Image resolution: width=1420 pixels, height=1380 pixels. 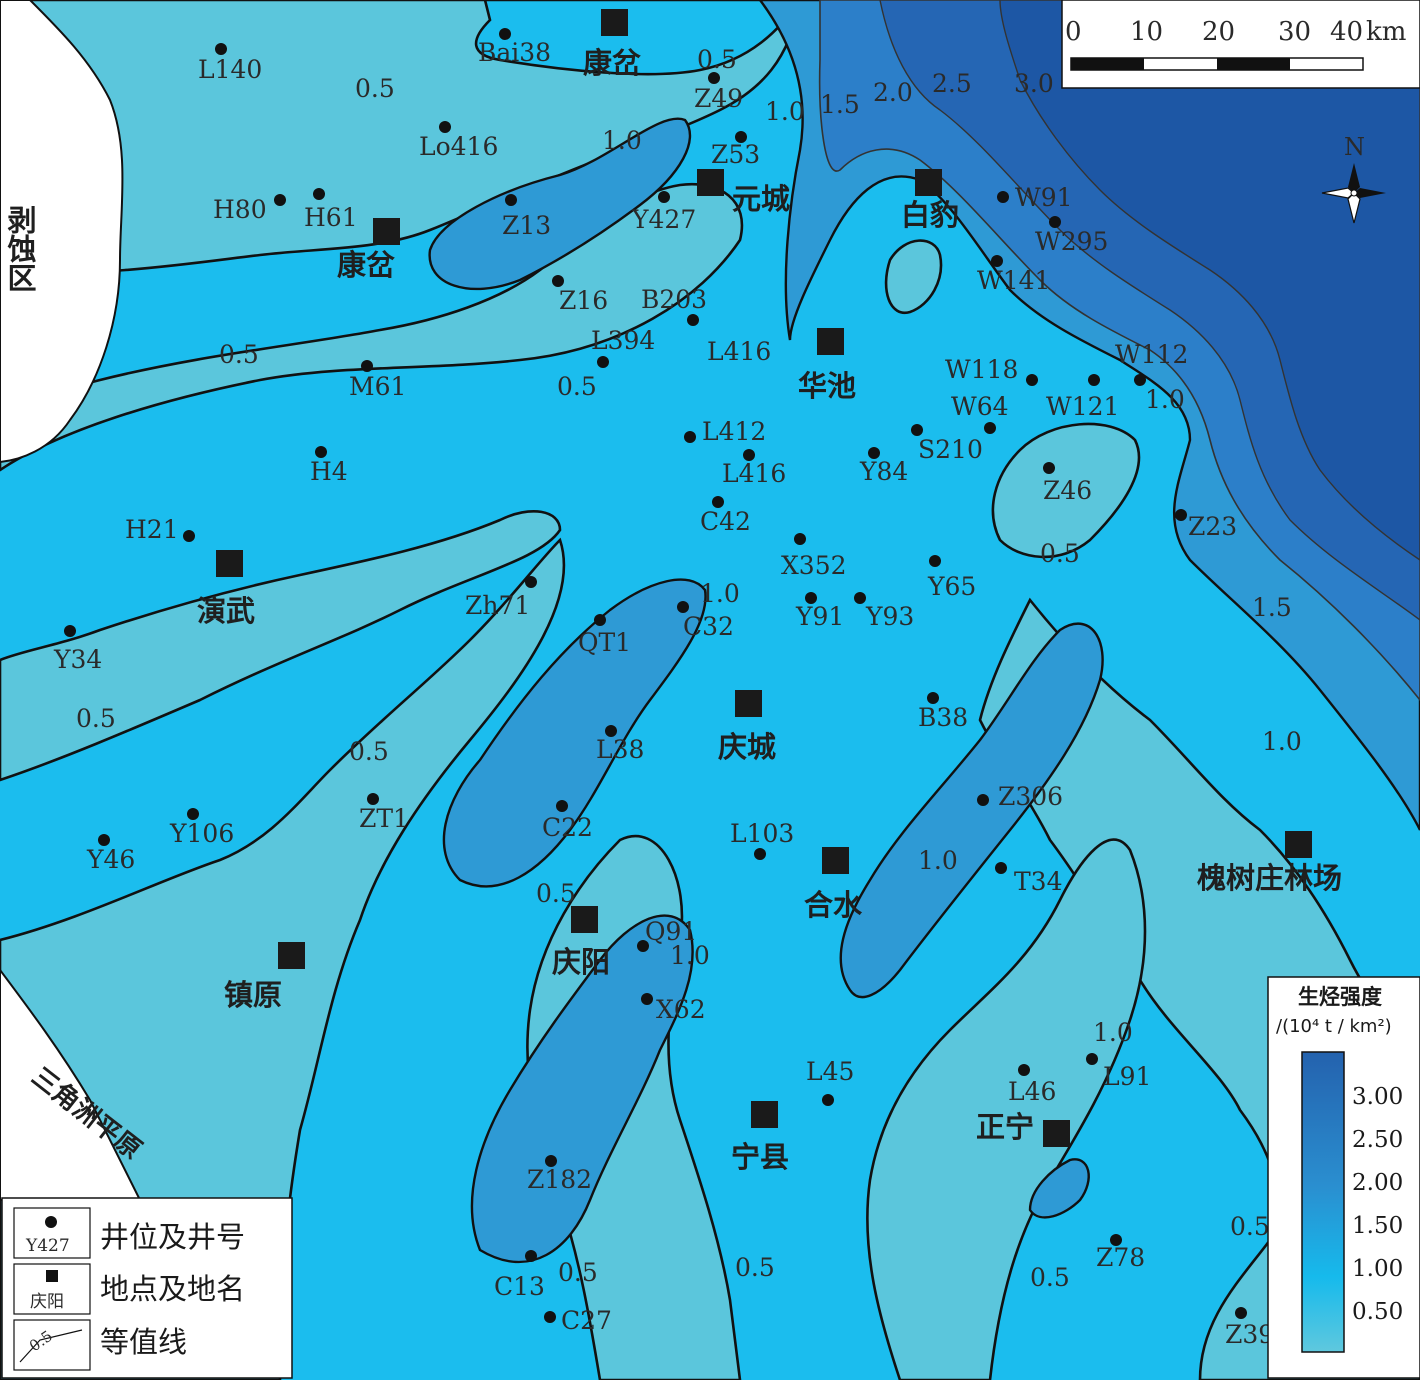 What do you see at coordinates (1034, 83) in the screenshot?
I see `contour-label: 3.0` at bounding box center [1034, 83].